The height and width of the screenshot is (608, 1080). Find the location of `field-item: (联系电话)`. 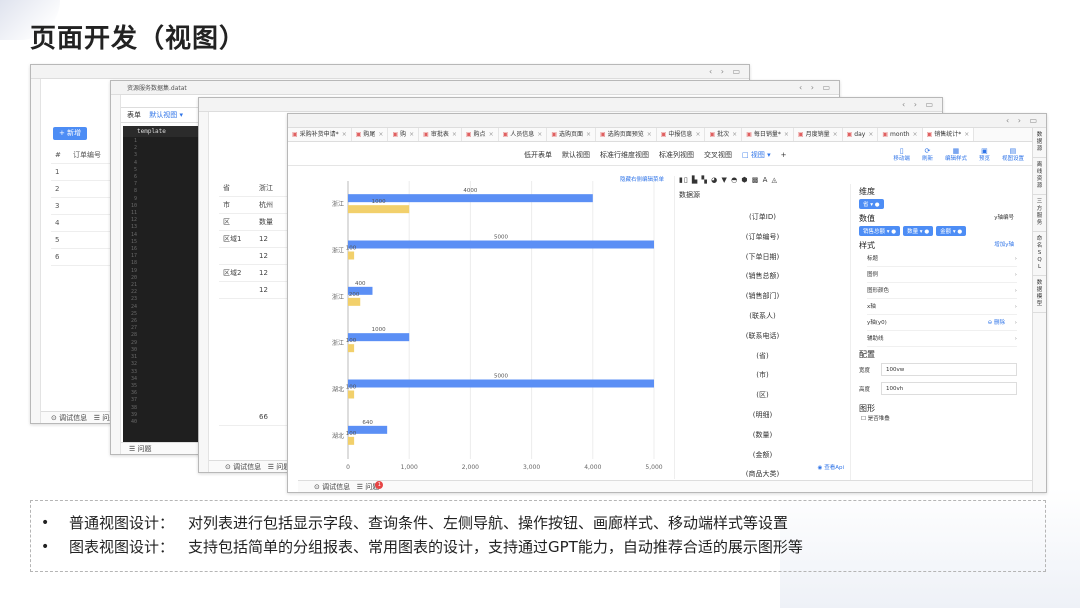

field-item: (联系电话) is located at coordinates (762, 337).